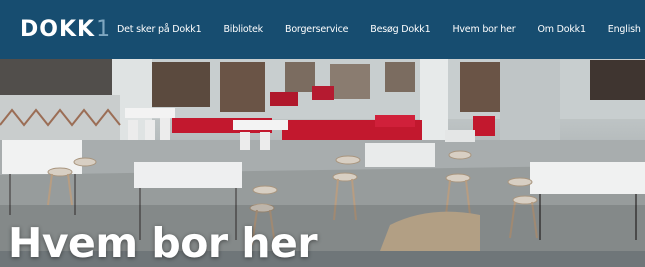 The height and width of the screenshot is (267, 645). I want to click on logo-number: 1, so click(104, 29).